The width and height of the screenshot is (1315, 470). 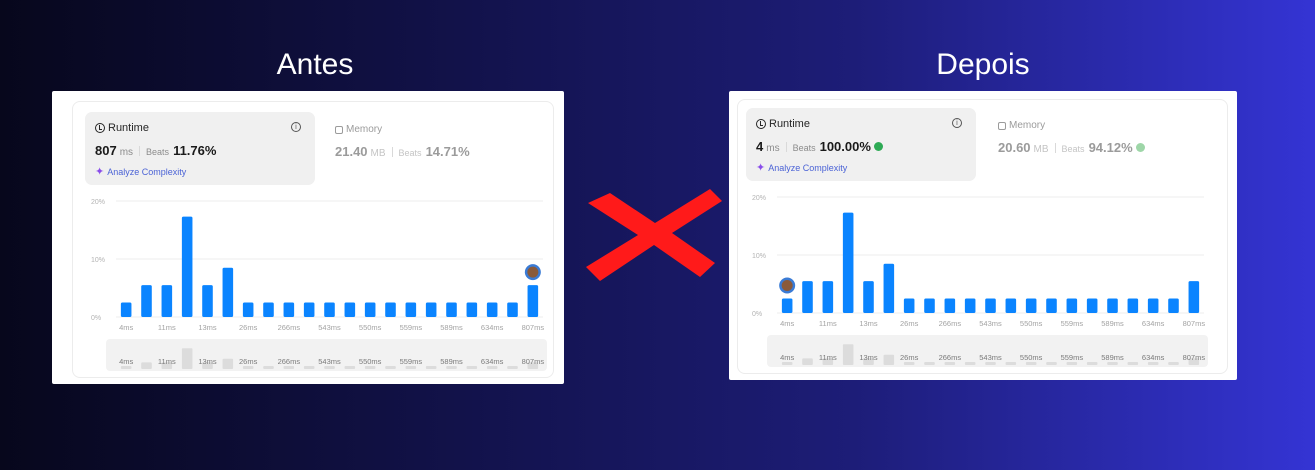 I want to click on runtime-stats: 807 ms Beats 11.76%, so click(x=155, y=150).